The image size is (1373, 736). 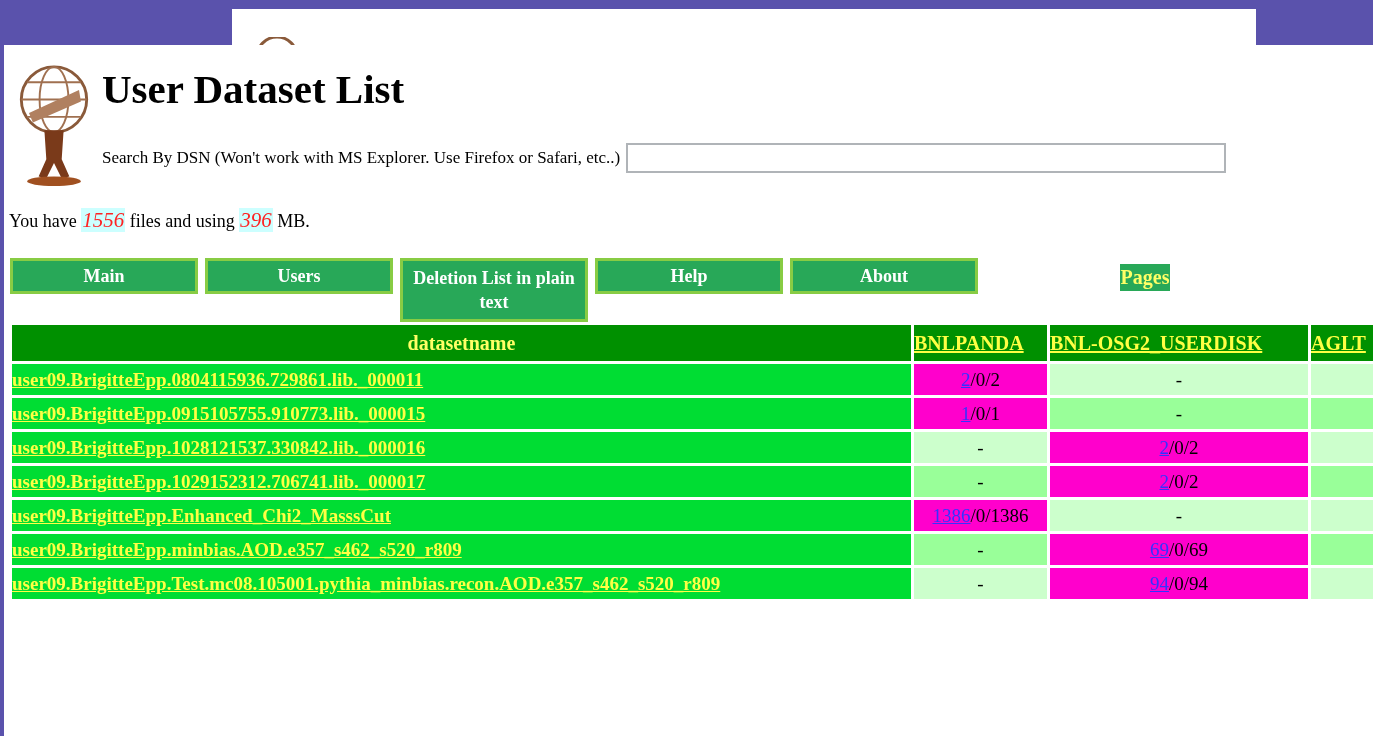 What do you see at coordinates (884, 276) in the screenshot?
I see `nav-button: About` at bounding box center [884, 276].